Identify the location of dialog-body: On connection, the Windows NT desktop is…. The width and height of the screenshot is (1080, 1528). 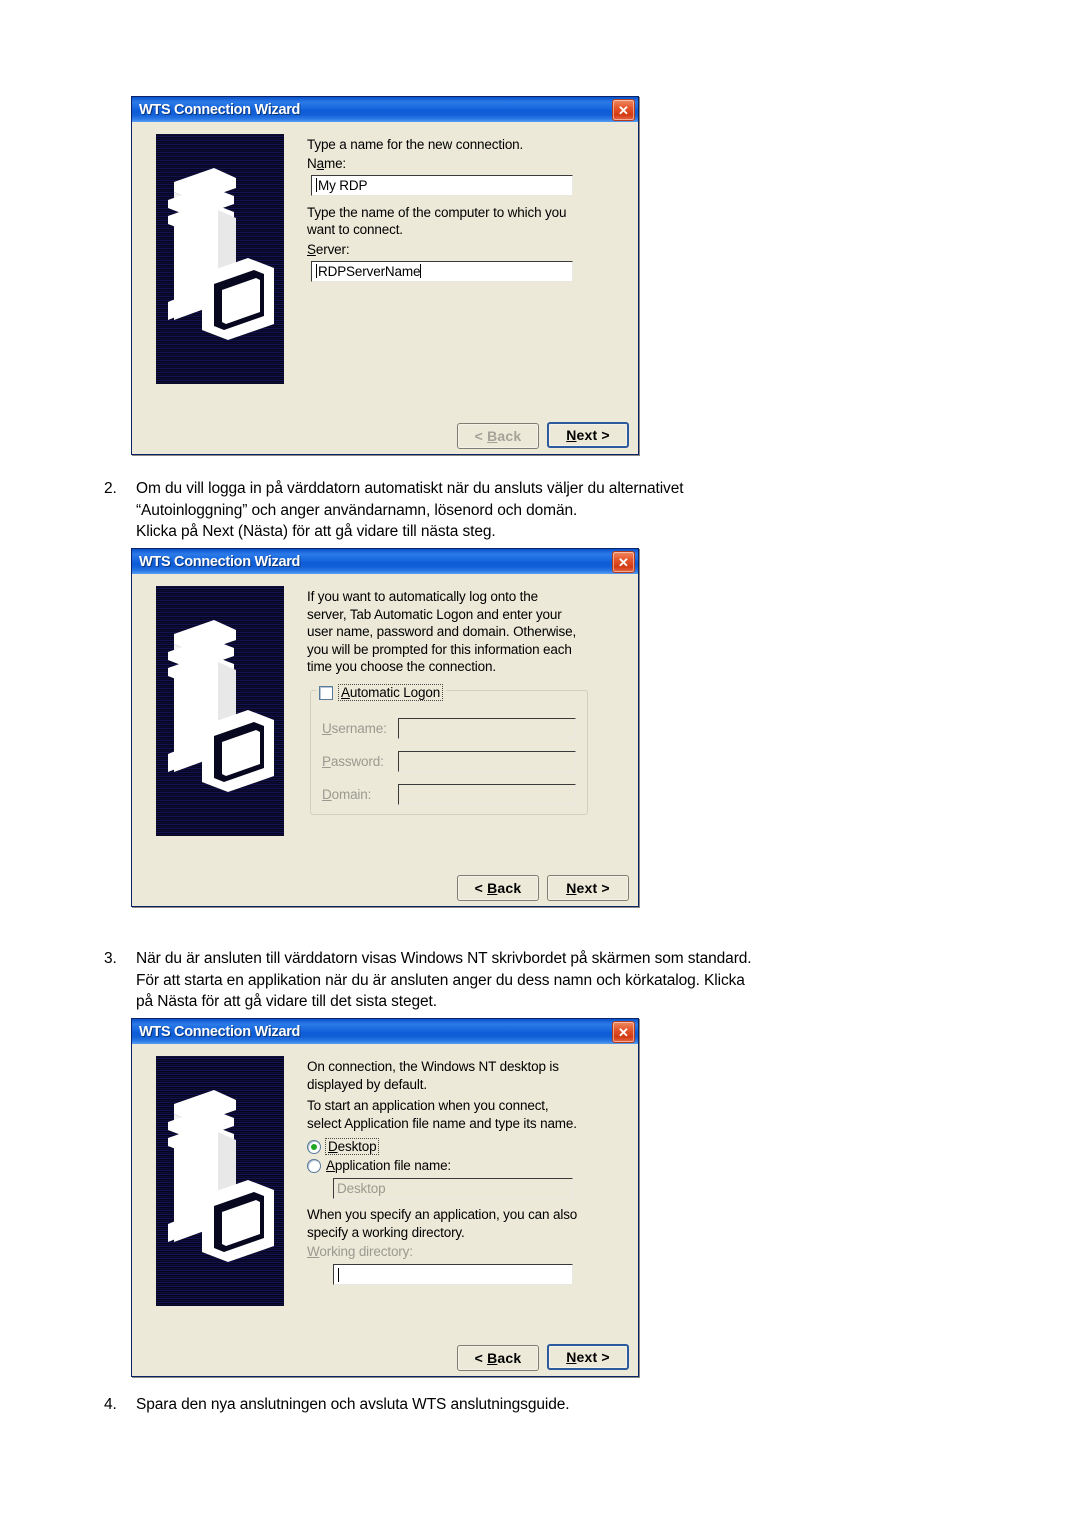
(385, 1210).